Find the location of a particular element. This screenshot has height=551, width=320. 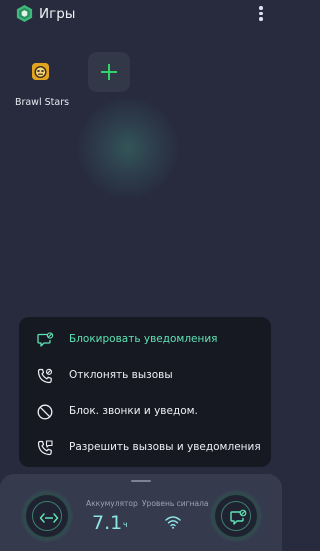

page-title: Игры is located at coordinates (57, 14).